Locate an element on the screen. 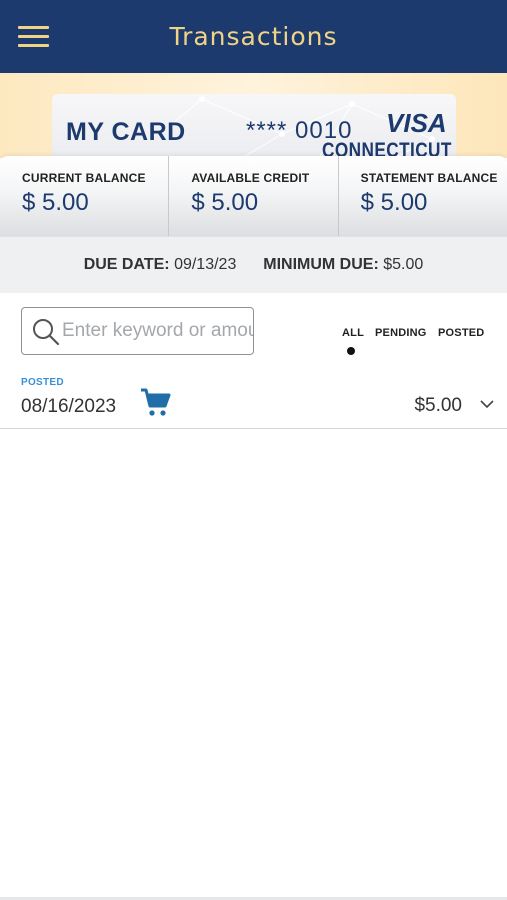 The width and height of the screenshot is (507, 900). available-credit-label: AVAILABLE CREDIT is located at coordinates (250, 178).